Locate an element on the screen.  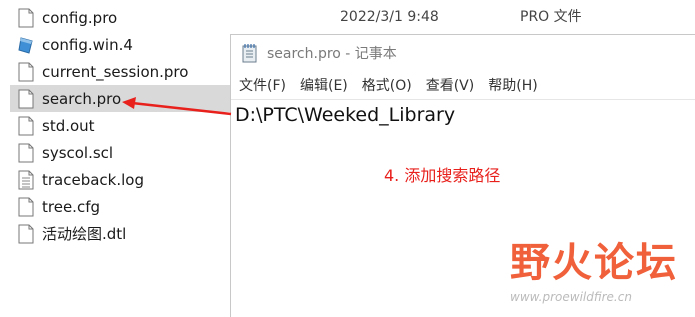
notepad-titlebar: search.pro - 记事本 is located at coordinates (463, 53).